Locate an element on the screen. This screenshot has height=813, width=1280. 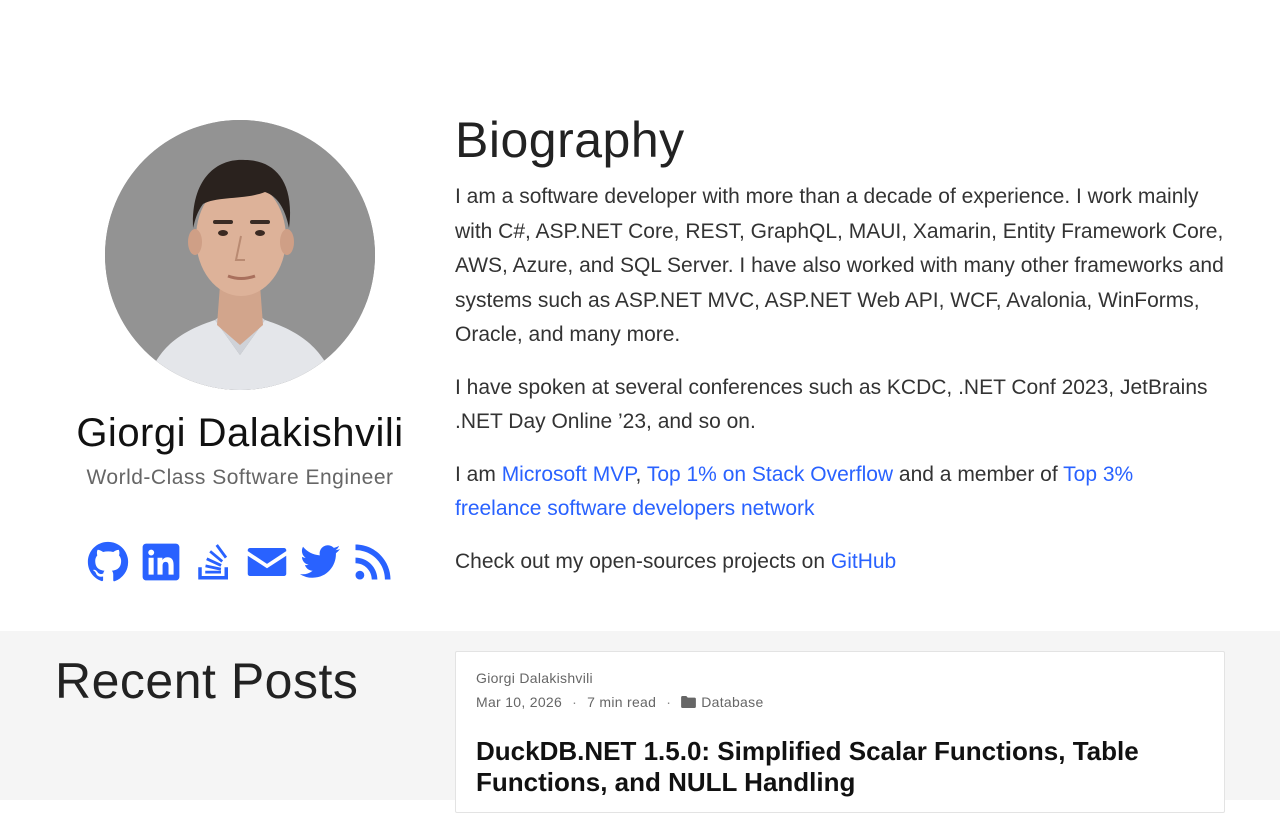
twitter-icon is located at coordinates (319, 561).